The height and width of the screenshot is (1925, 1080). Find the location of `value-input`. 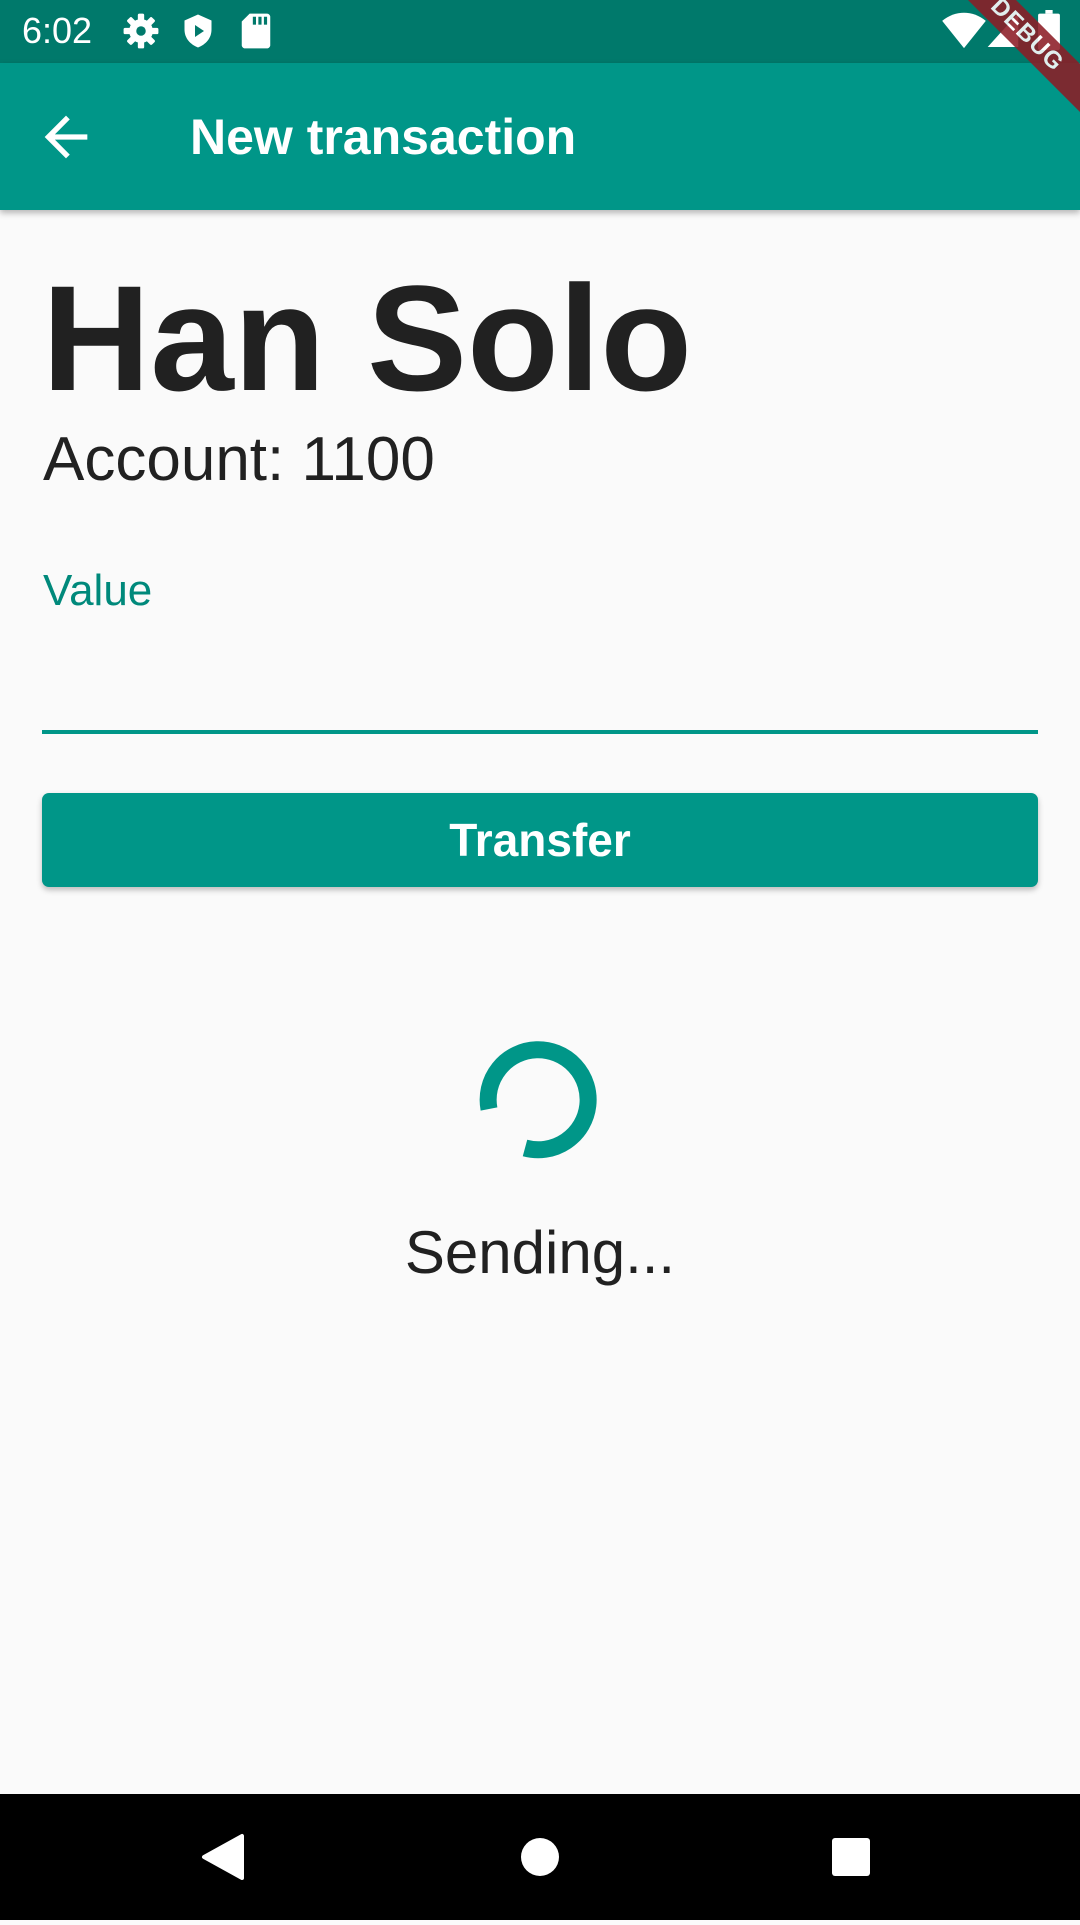

value-input is located at coordinates (540, 682).